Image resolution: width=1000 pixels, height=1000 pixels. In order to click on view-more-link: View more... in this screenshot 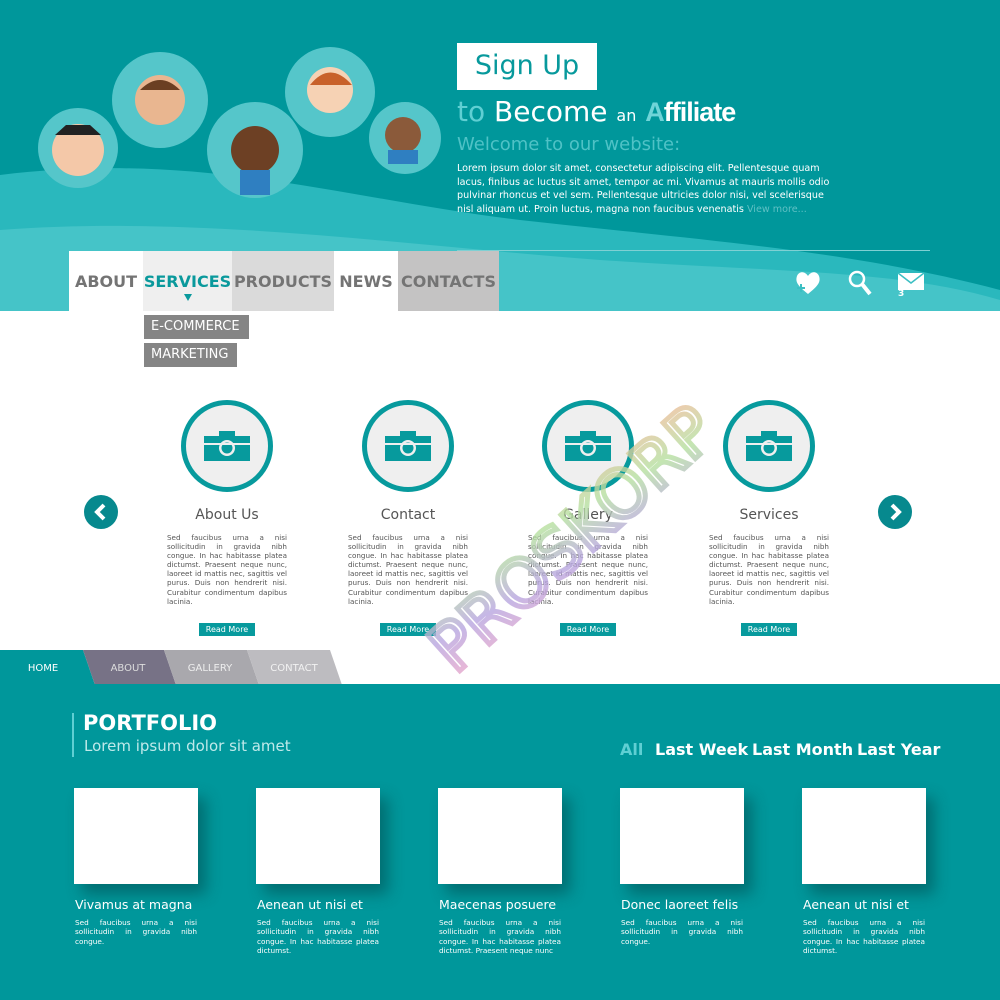, I will do `click(777, 209)`.